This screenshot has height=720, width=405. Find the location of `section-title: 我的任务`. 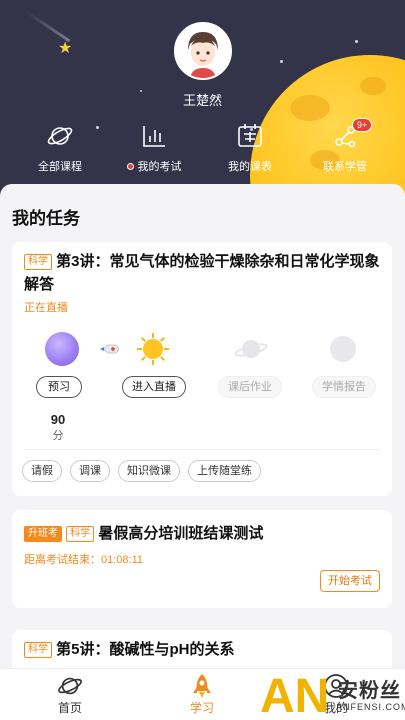

section-title: 我的任务 is located at coordinates (46, 218).